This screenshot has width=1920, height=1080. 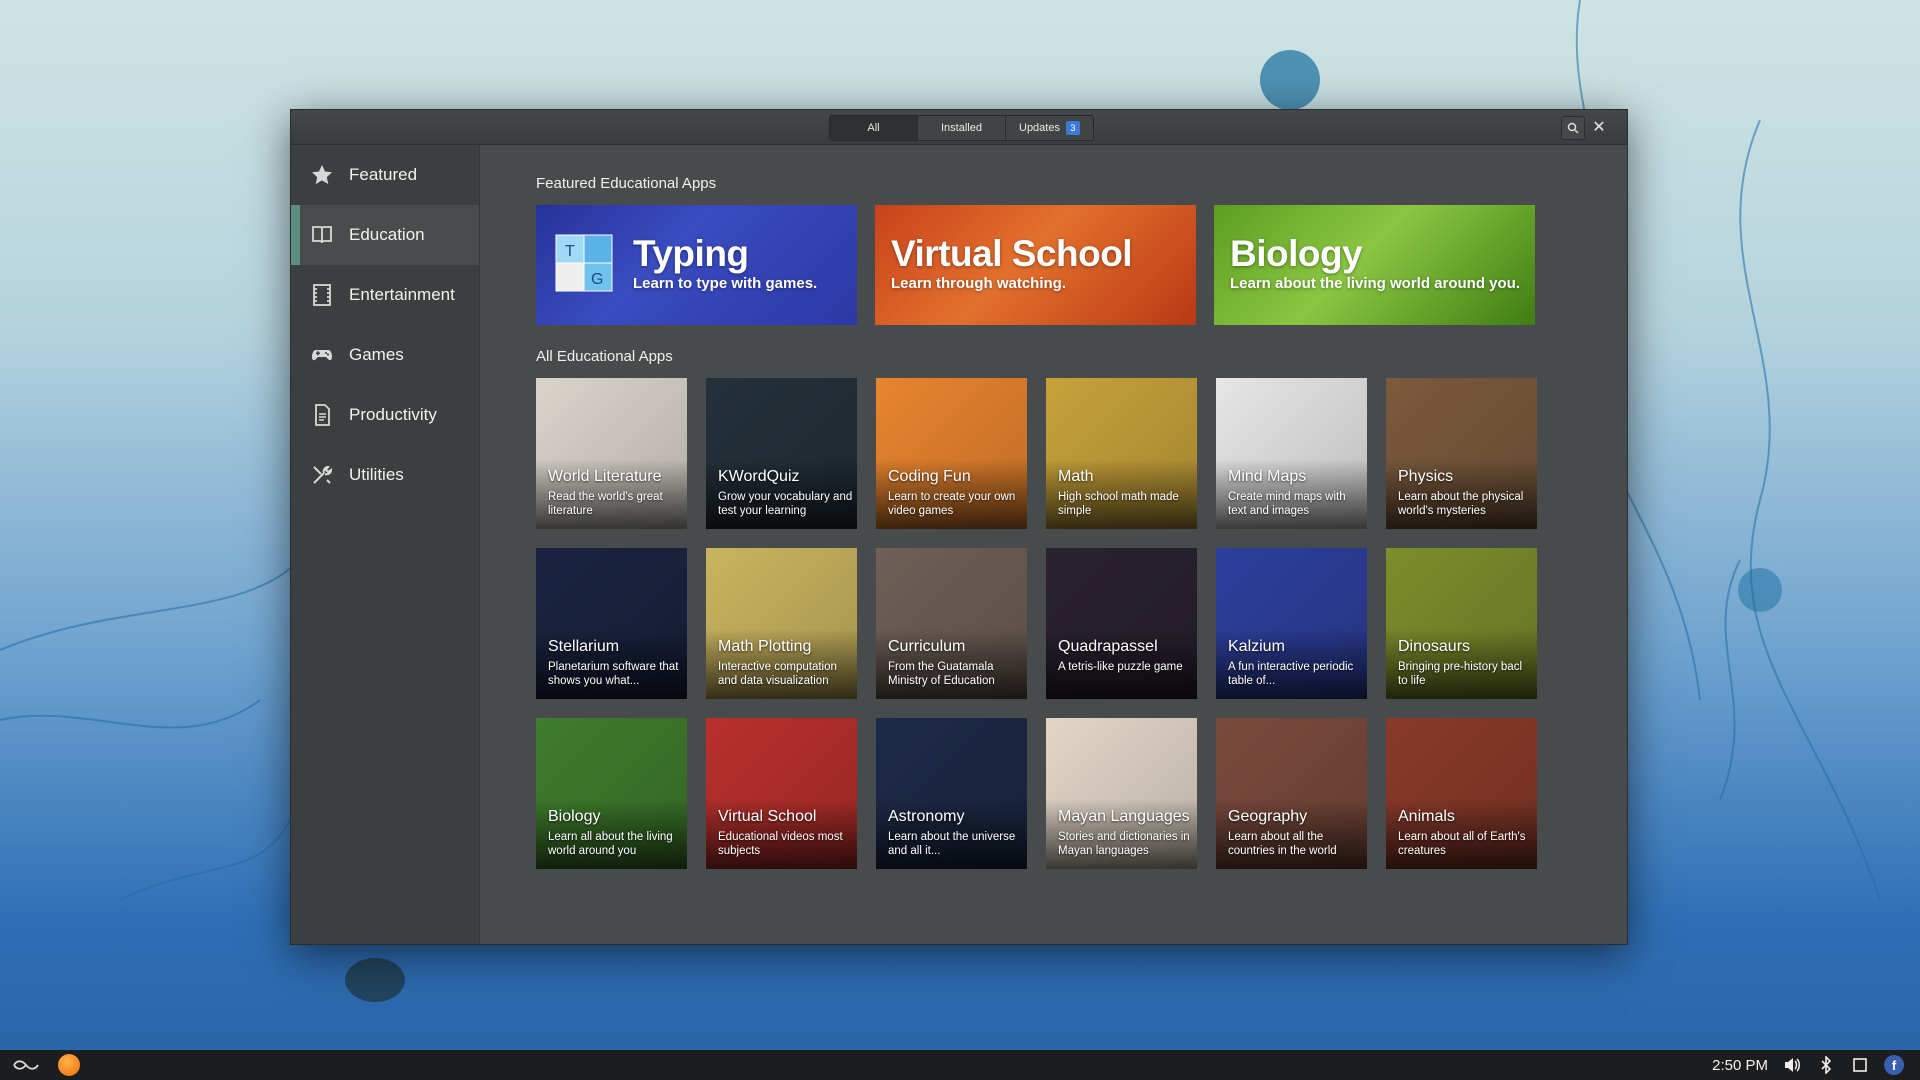 What do you see at coordinates (767, 816) in the screenshot?
I see `app-tile-name: Virtual School` at bounding box center [767, 816].